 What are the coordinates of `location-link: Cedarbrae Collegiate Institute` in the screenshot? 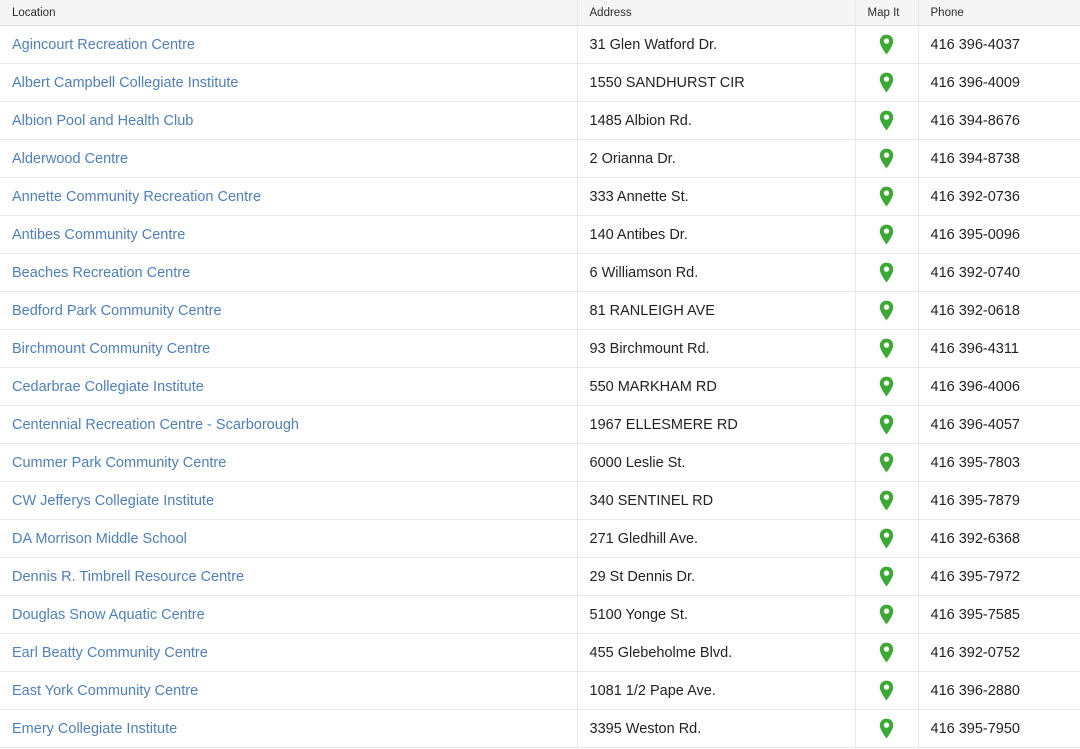 It's located at (108, 387).